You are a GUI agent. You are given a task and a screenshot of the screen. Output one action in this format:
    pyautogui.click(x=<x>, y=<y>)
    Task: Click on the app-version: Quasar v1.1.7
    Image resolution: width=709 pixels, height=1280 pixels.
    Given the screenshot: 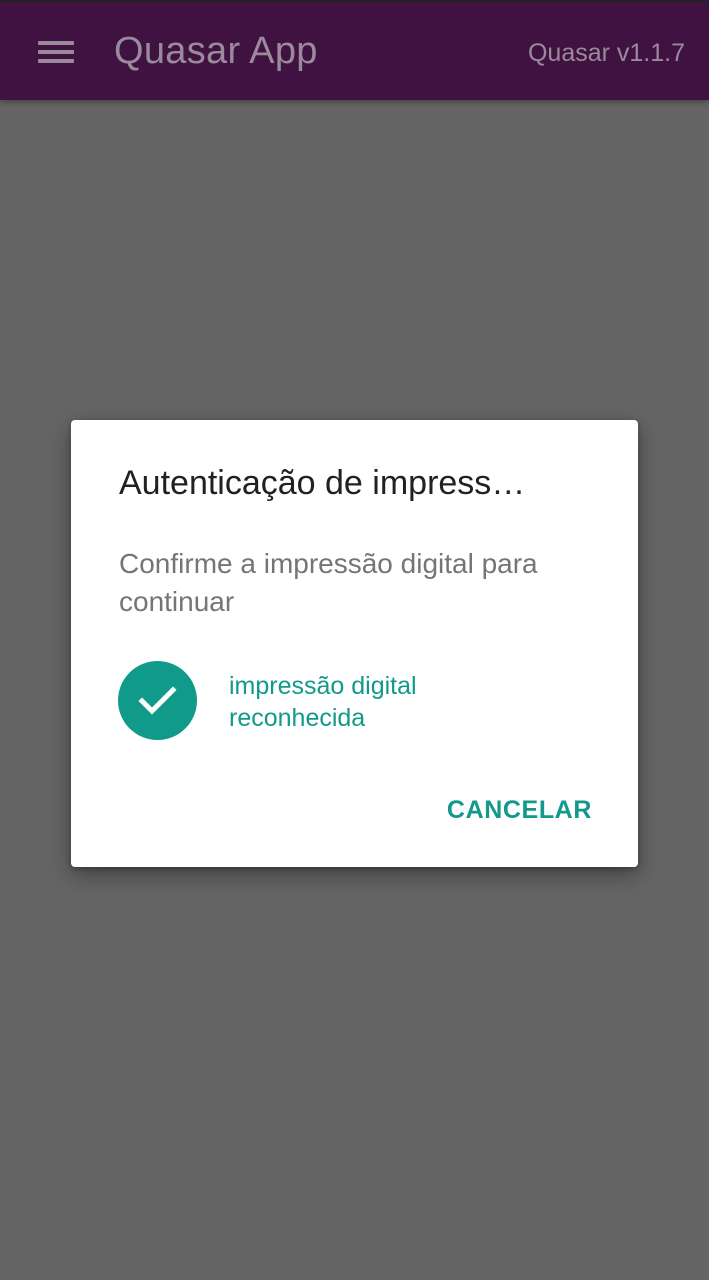 What is the action you would take?
    pyautogui.click(x=606, y=53)
    